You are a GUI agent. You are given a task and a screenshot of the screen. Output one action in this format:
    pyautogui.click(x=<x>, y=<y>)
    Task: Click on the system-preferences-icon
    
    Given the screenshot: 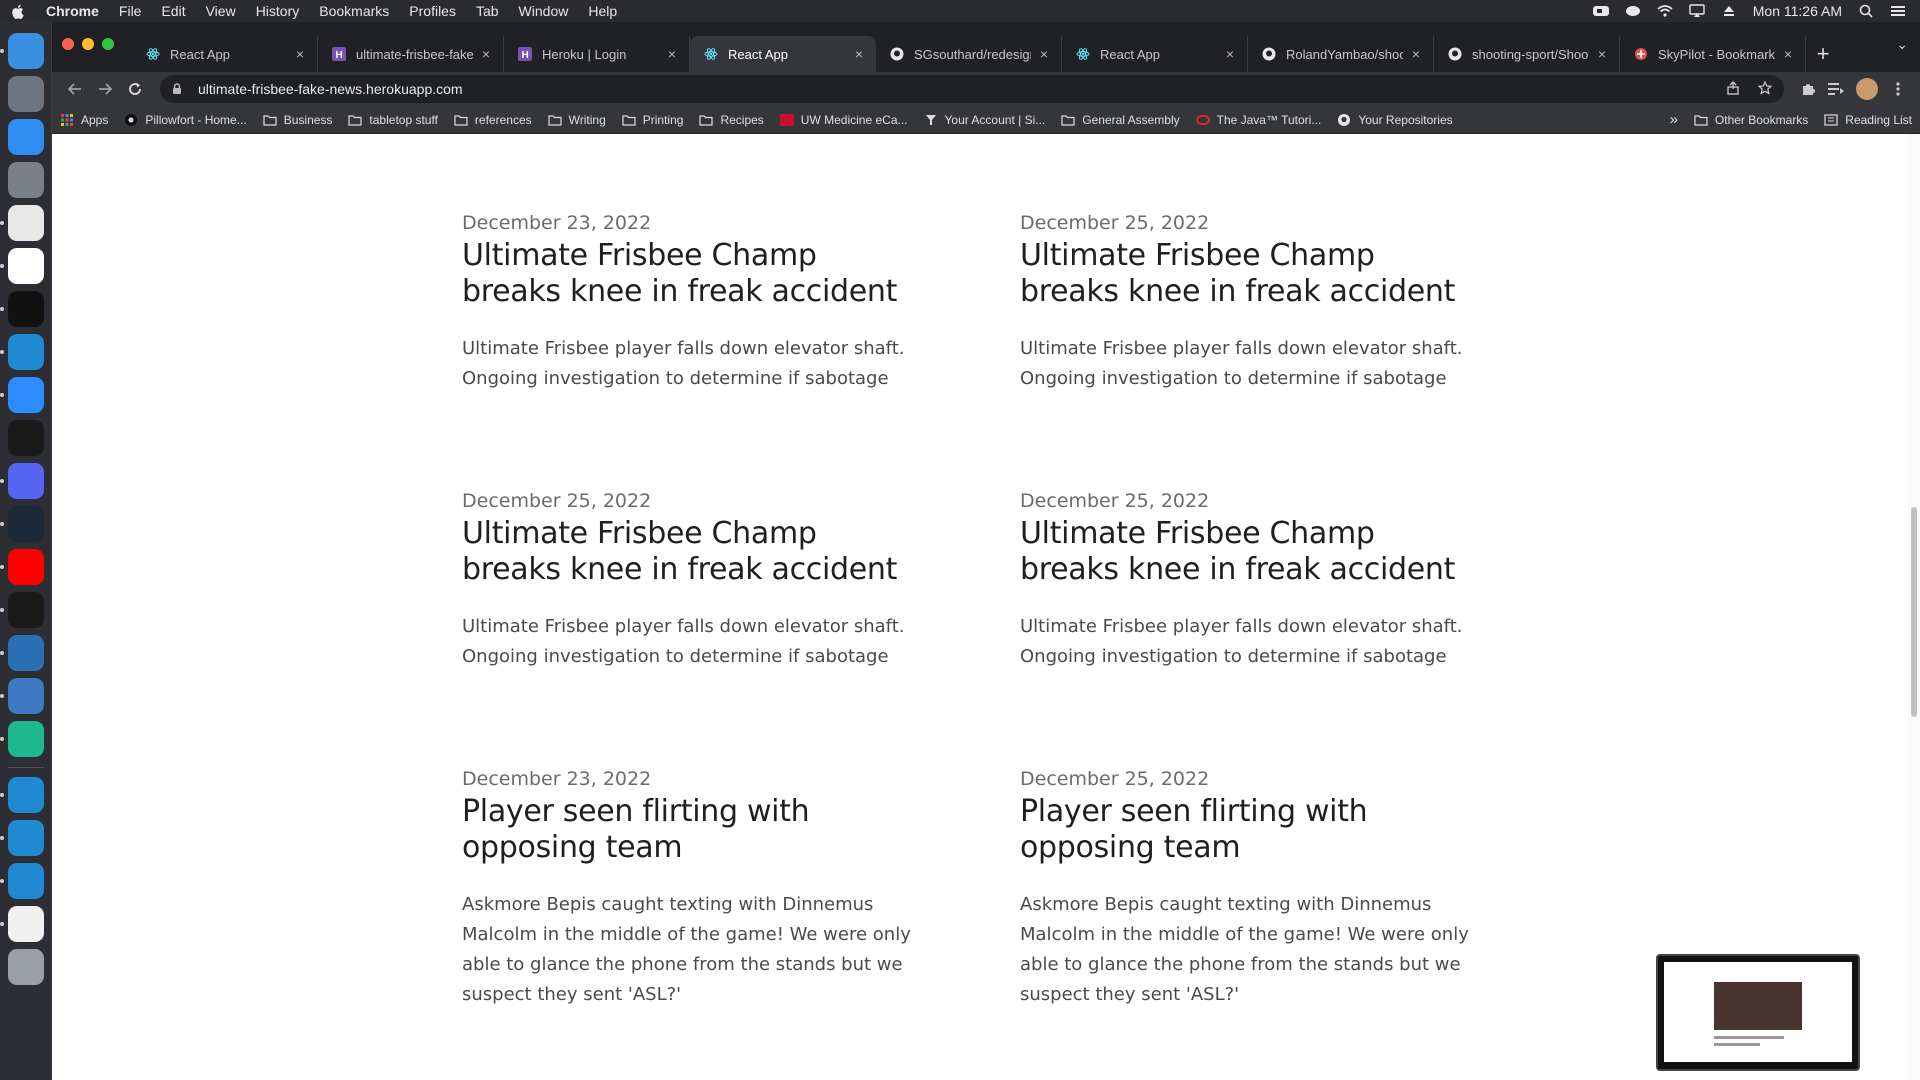 What is the action you would take?
    pyautogui.click(x=25, y=180)
    